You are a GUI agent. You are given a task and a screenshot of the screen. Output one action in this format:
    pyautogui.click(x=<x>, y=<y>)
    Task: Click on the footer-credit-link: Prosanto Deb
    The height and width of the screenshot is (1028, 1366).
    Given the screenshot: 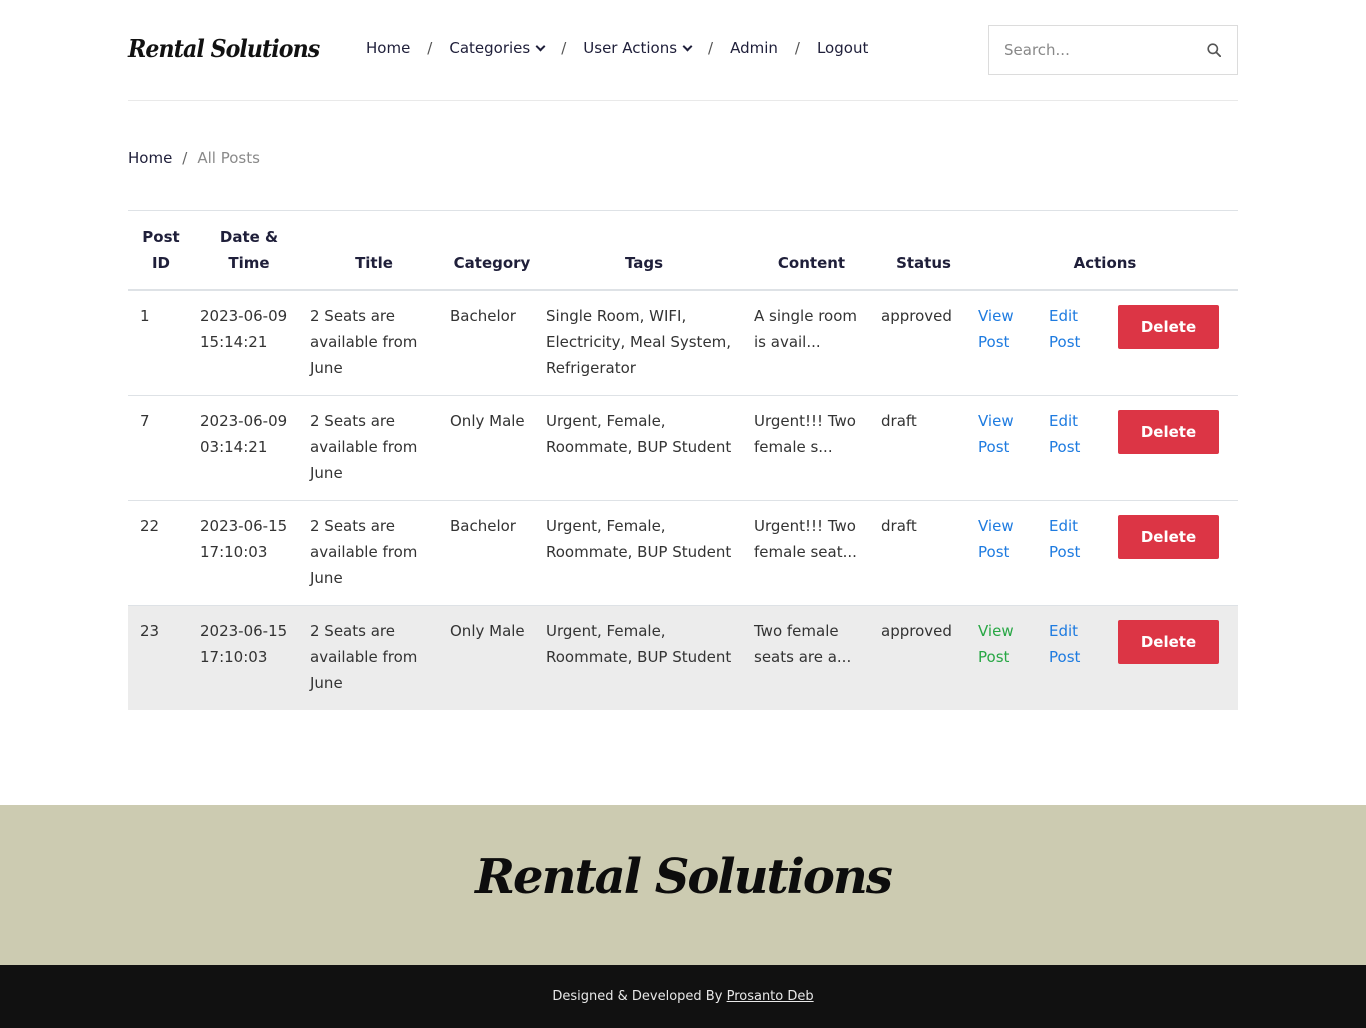 What is the action you would take?
    pyautogui.click(x=770, y=996)
    